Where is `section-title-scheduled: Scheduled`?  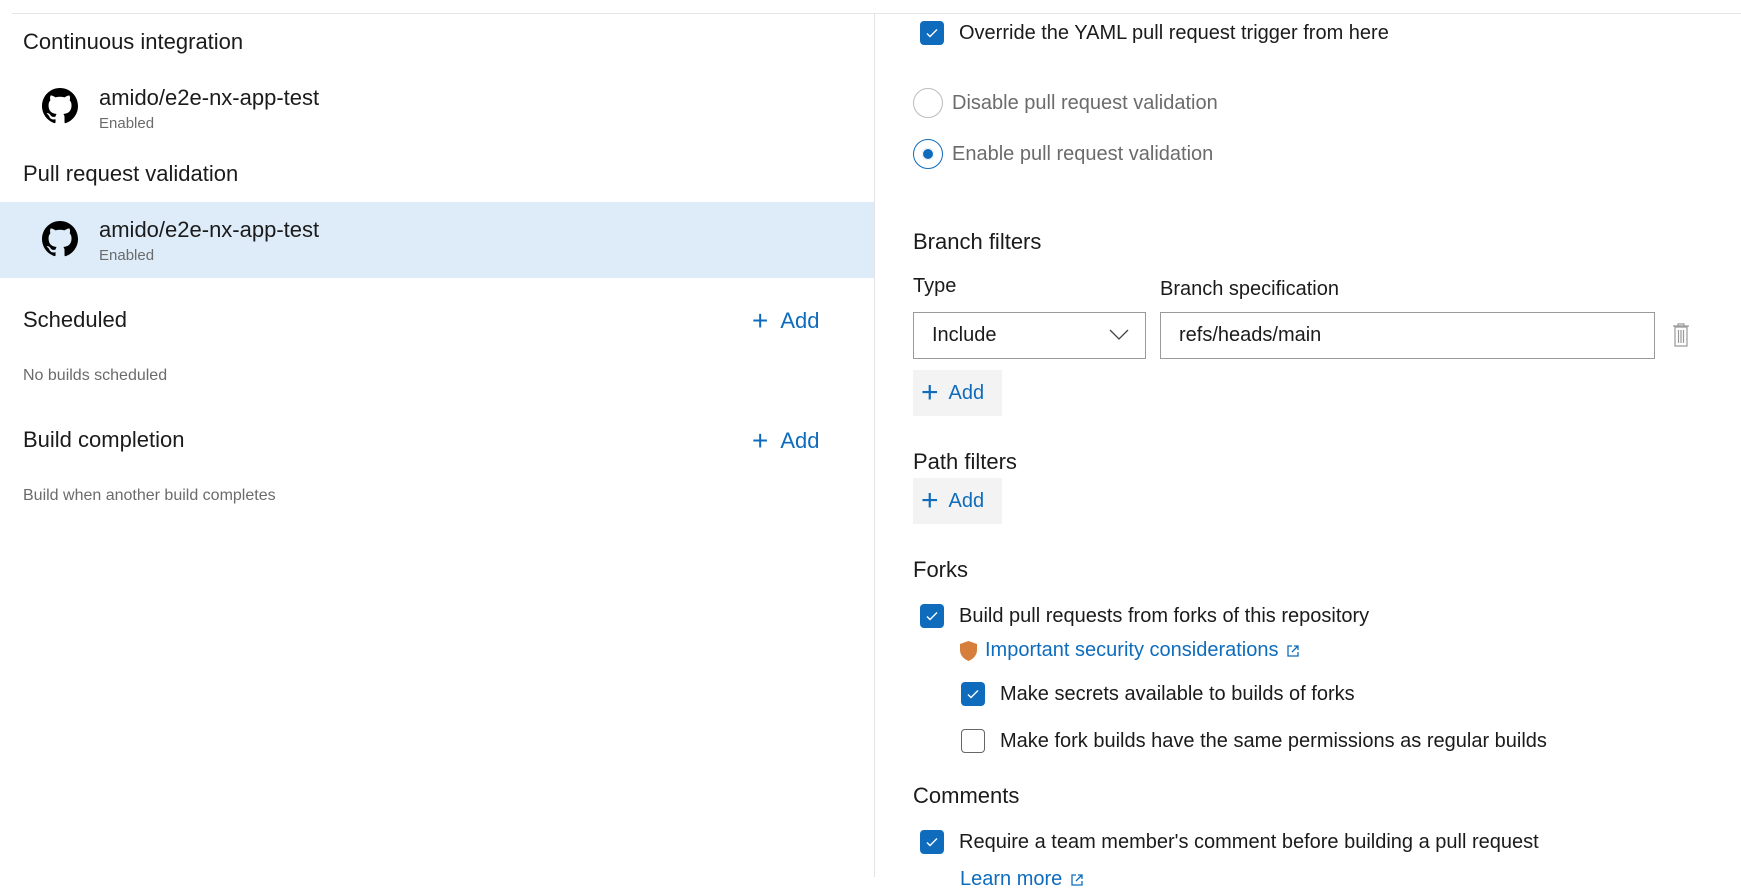
section-title-scheduled: Scheduled is located at coordinates (75, 319).